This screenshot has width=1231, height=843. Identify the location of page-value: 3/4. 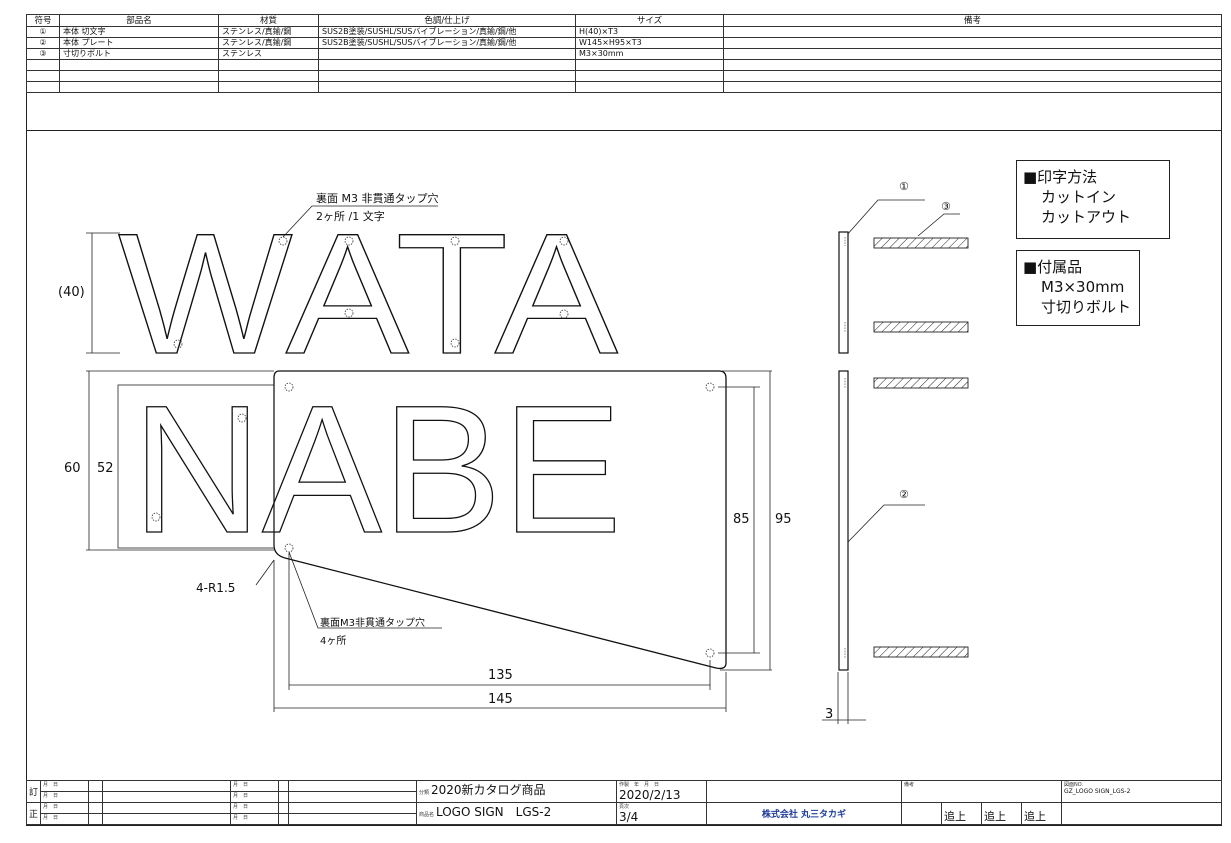
(629, 817).